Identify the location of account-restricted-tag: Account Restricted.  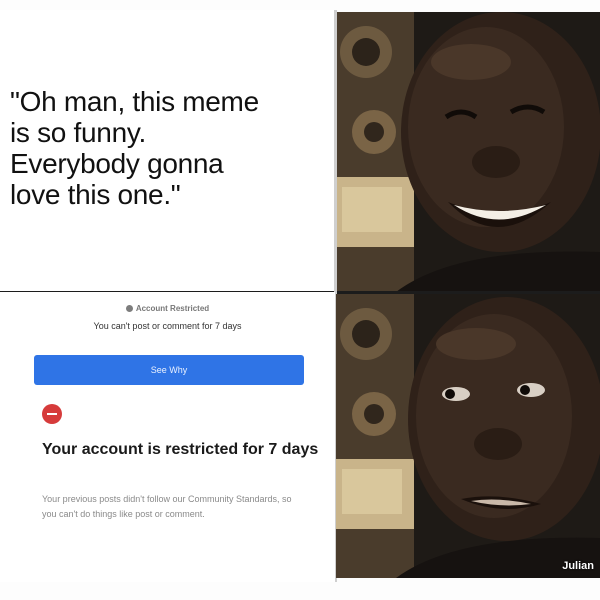
(167, 308).